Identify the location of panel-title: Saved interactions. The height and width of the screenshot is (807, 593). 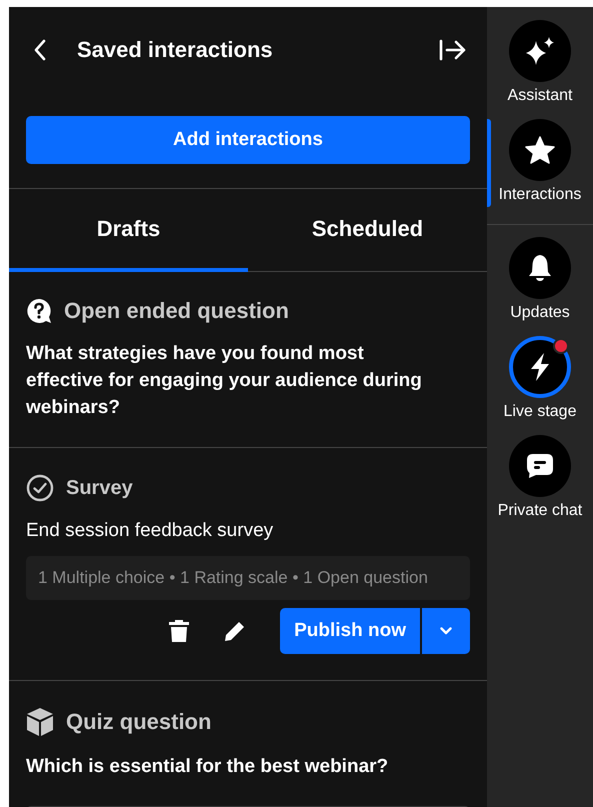
(175, 50).